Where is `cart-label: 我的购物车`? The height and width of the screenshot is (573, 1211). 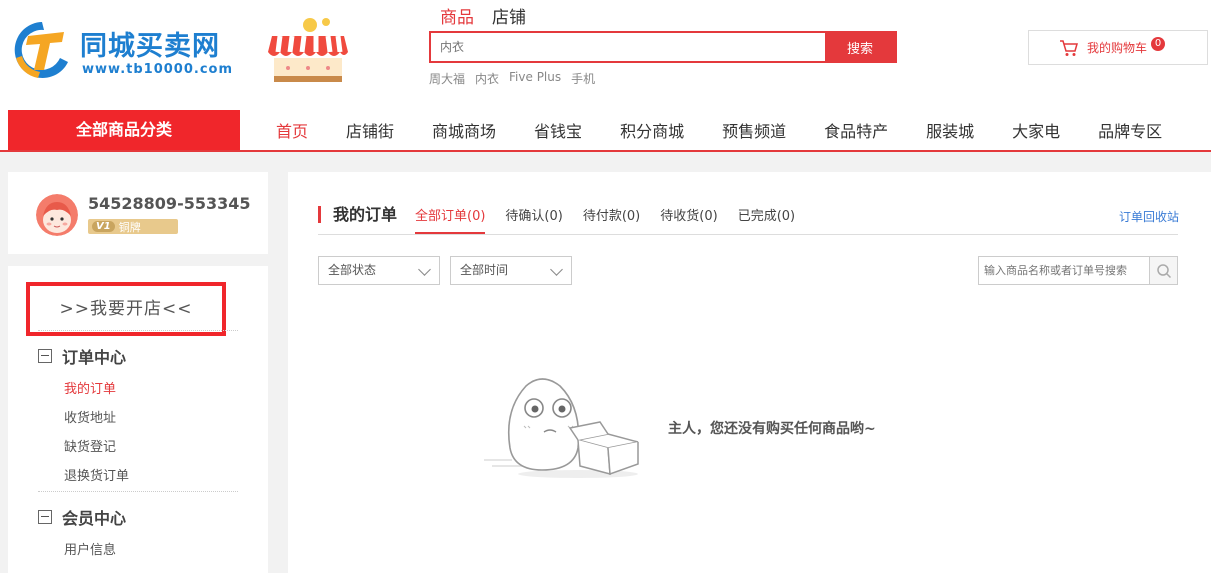
cart-label: 我的购物车 is located at coordinates (1117, 48).